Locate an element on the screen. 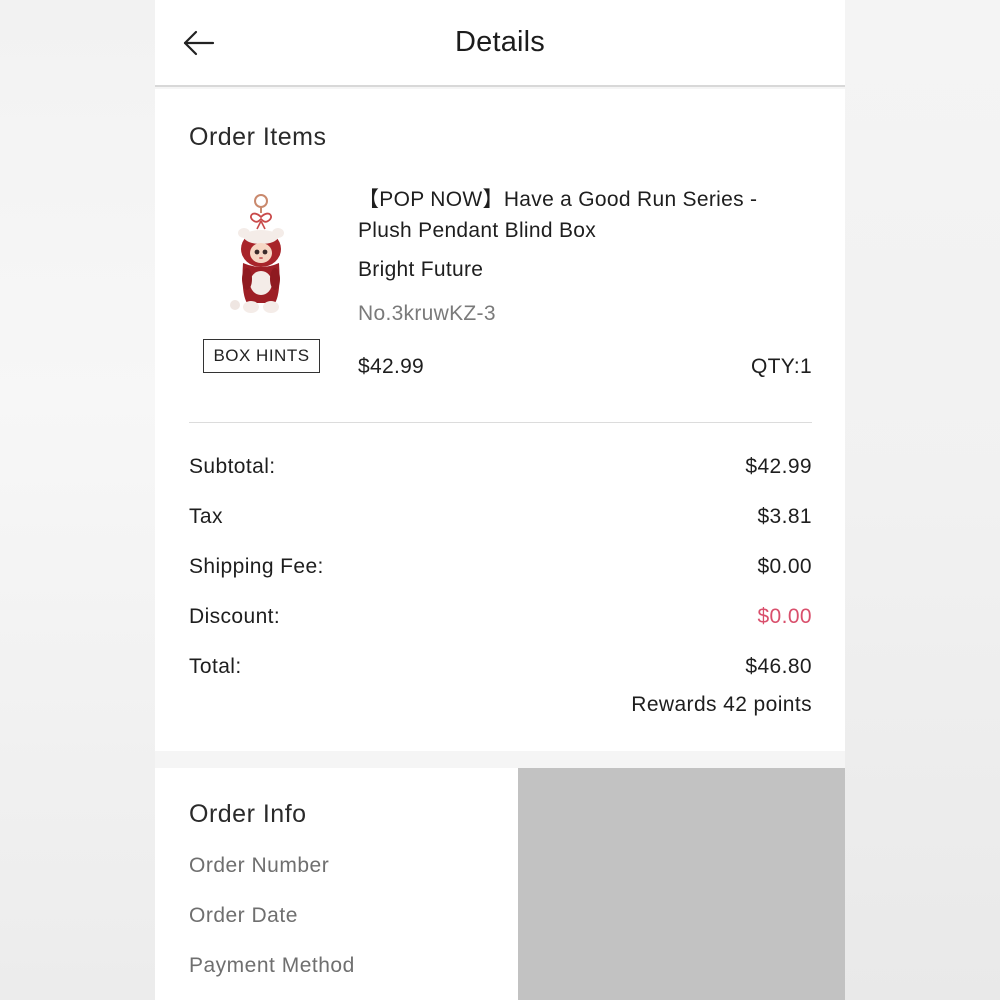  order-date-label: Order Date is located at coordinates (243, 915).